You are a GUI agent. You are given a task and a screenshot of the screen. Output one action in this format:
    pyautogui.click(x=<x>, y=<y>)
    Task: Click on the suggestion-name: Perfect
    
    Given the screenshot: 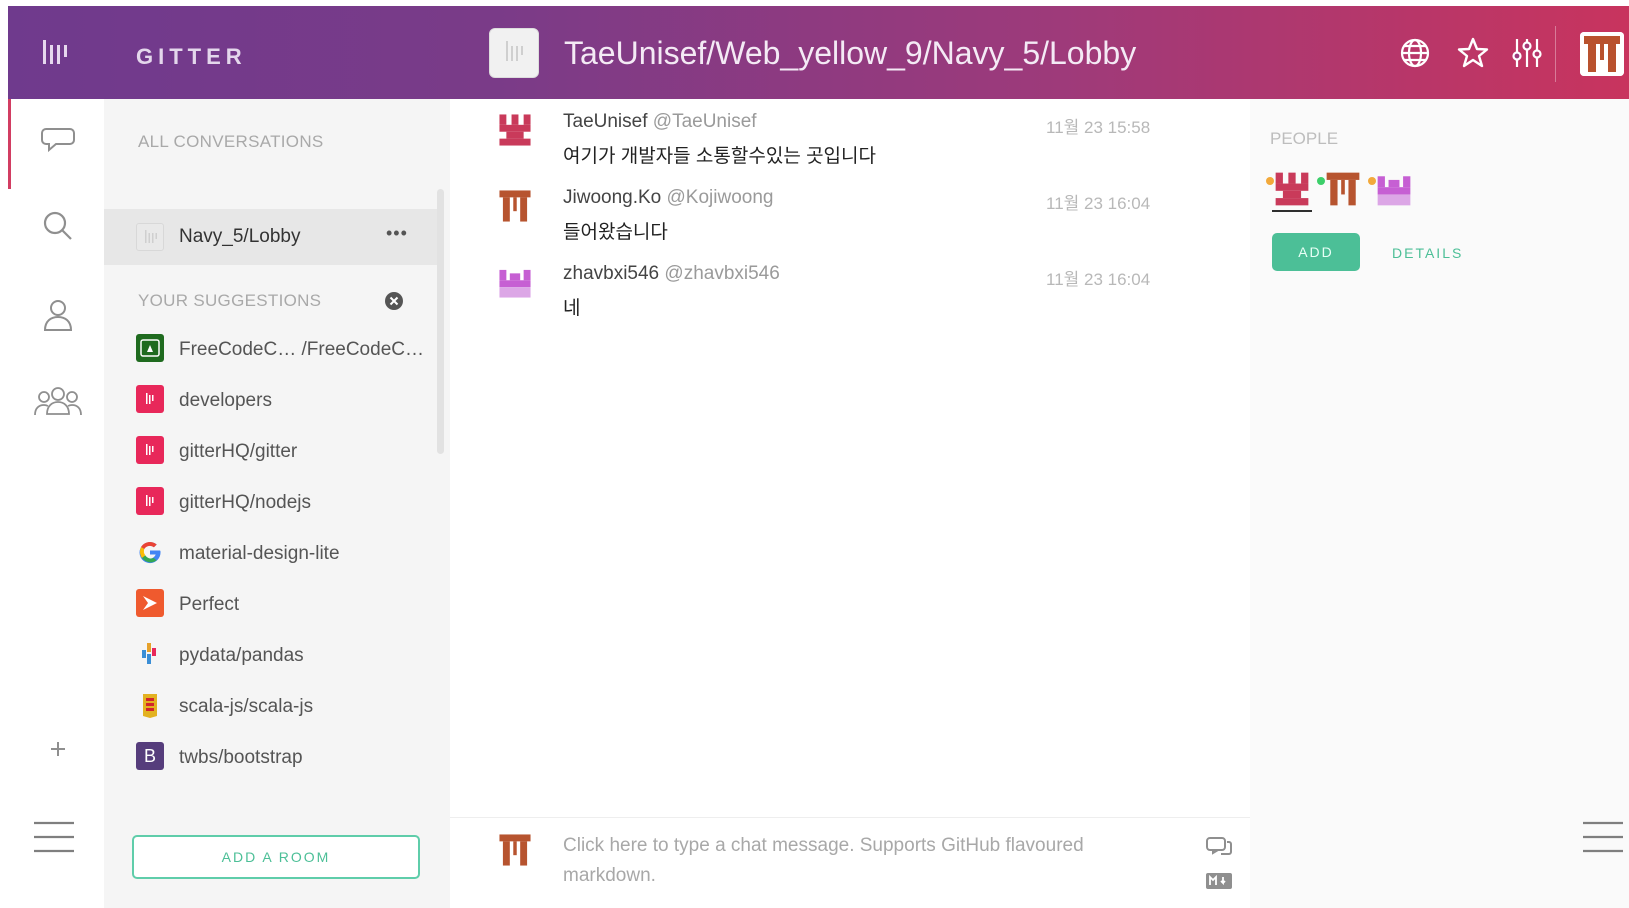 What is the action you would take?
    pyautogui.click(x=209, y=604)
    